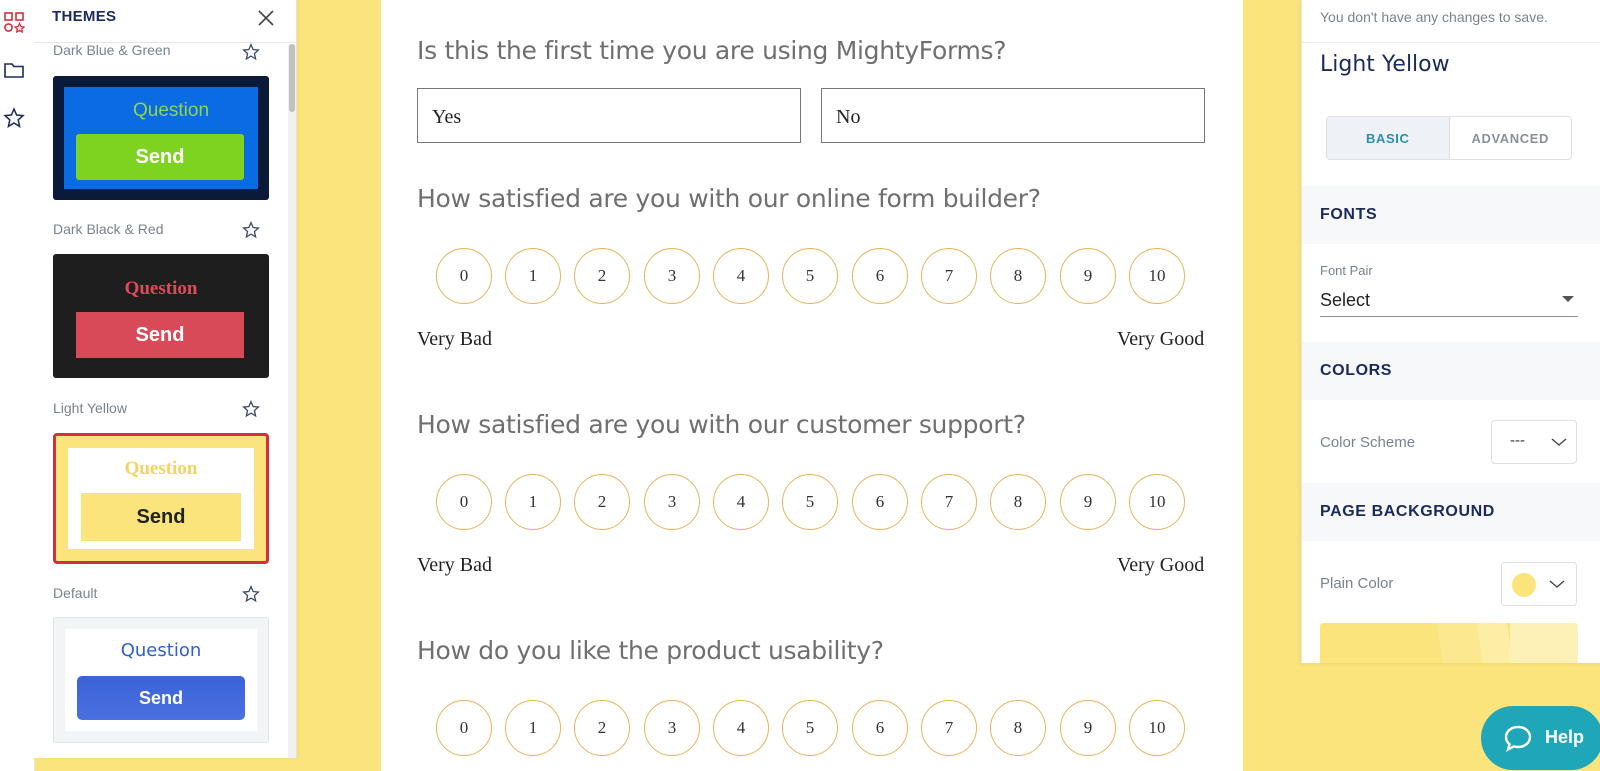 The image size is (1600, 771). What do you see at coordinates (1524, 585) in the screenshot?
I see `color-swatch` at bounding box center [1524, 585].